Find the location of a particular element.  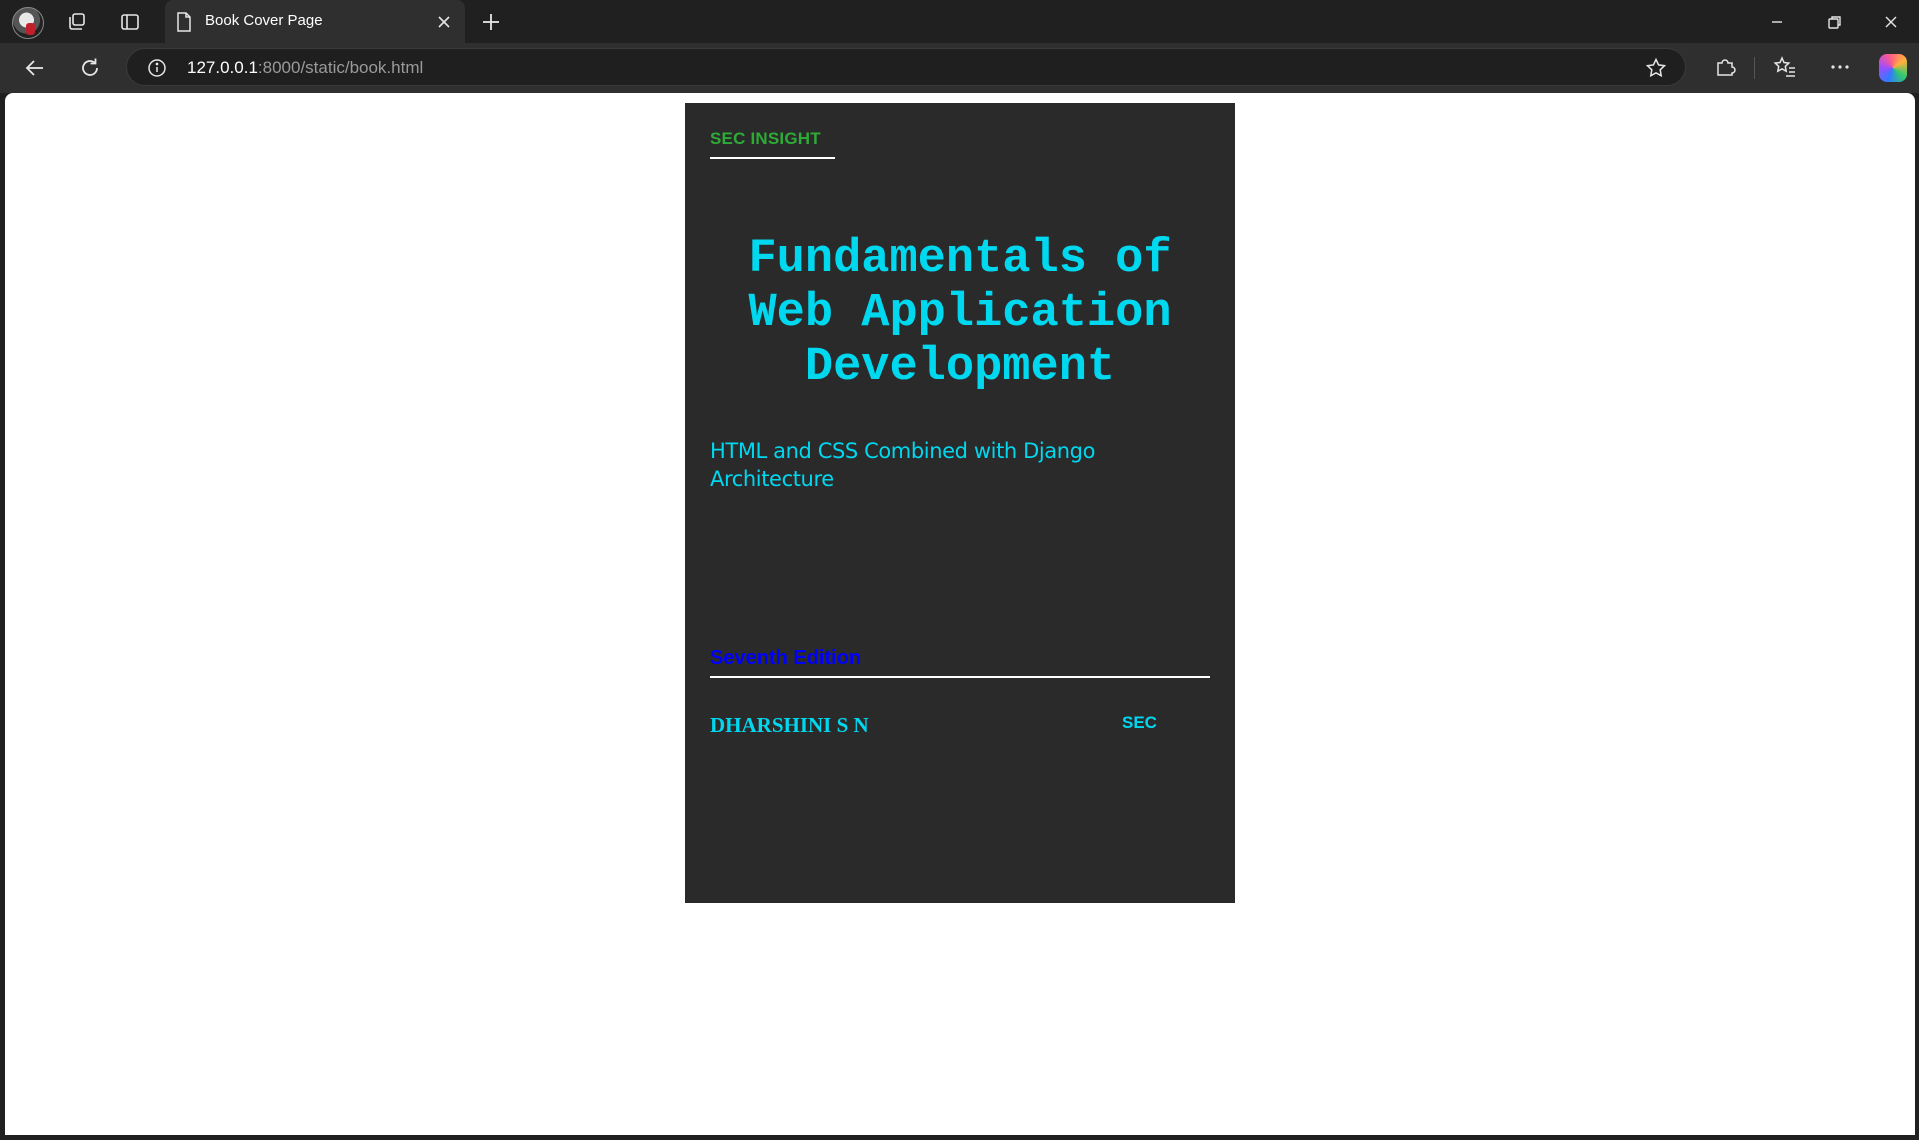

subtitle-line: Architecture is located at coordinates (772, 479).